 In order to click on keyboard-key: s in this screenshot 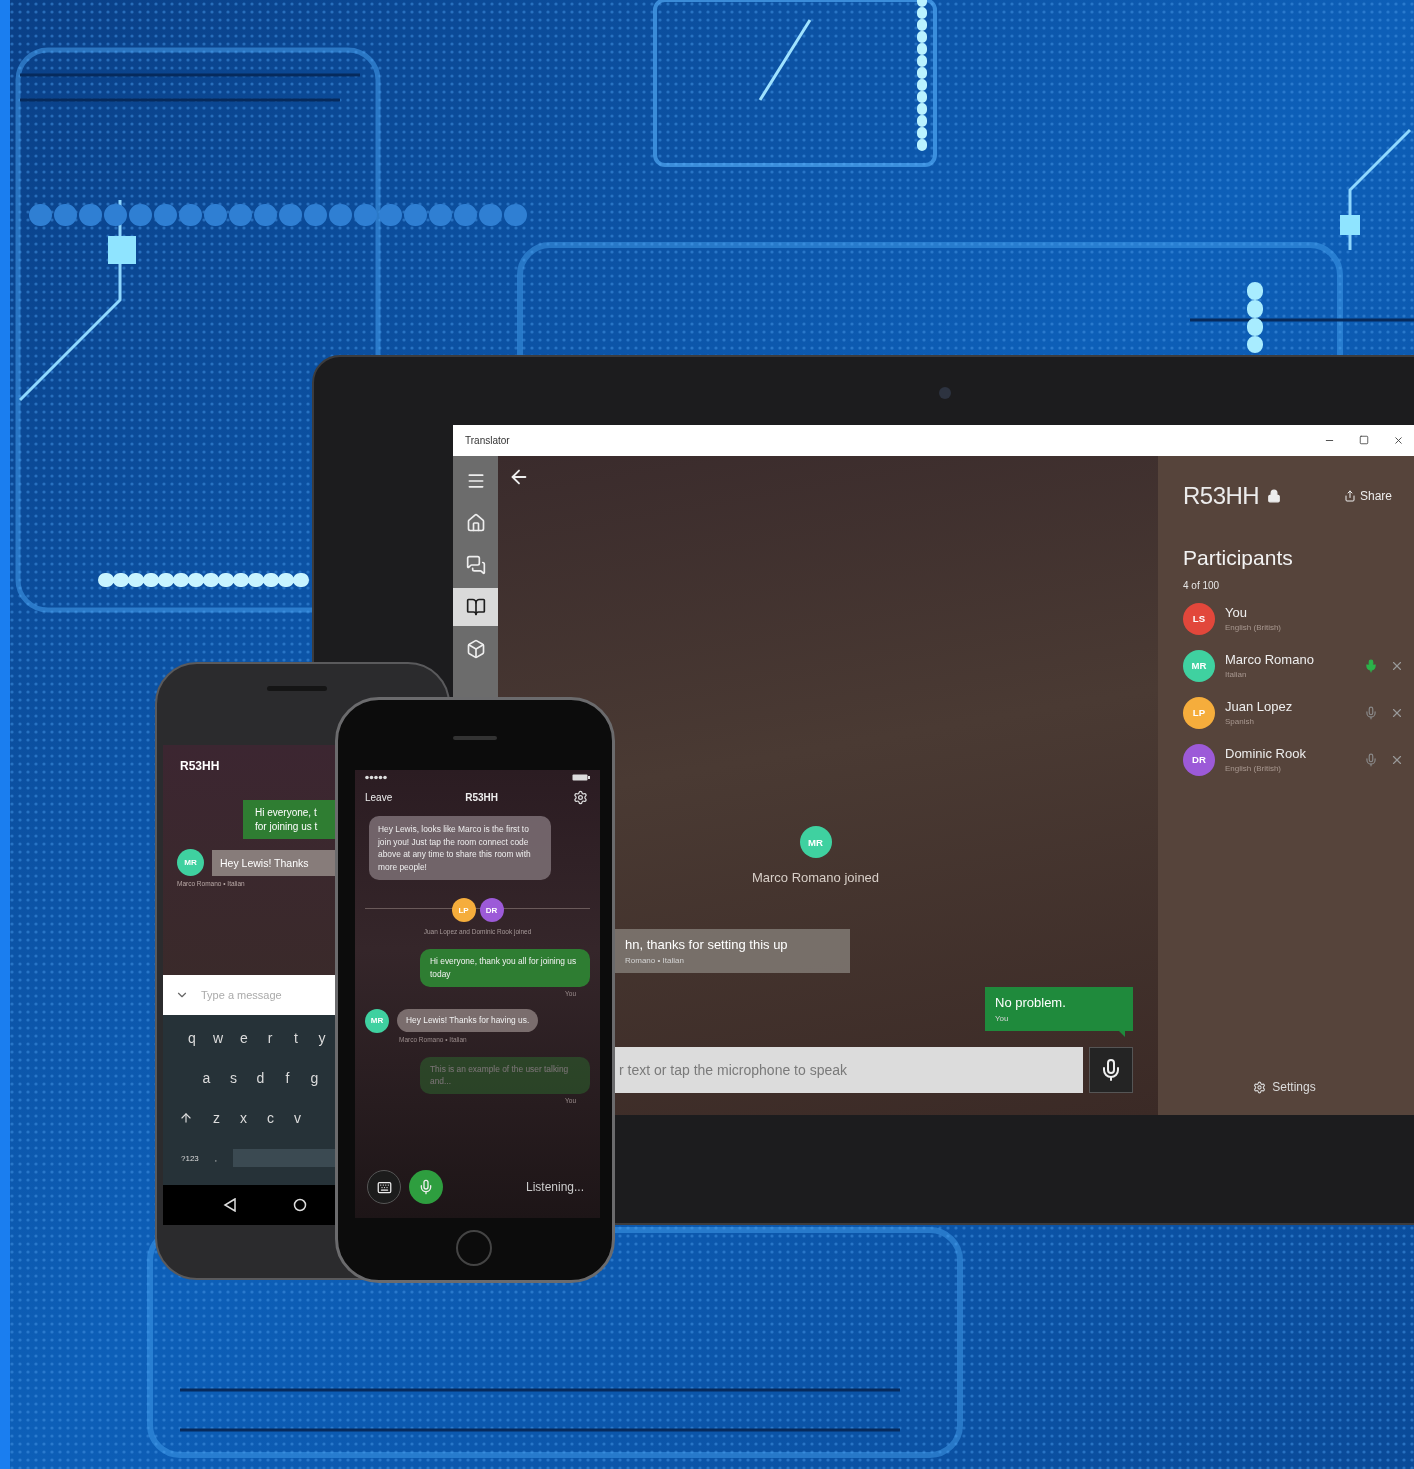, I will do `click(233, 1078)`.